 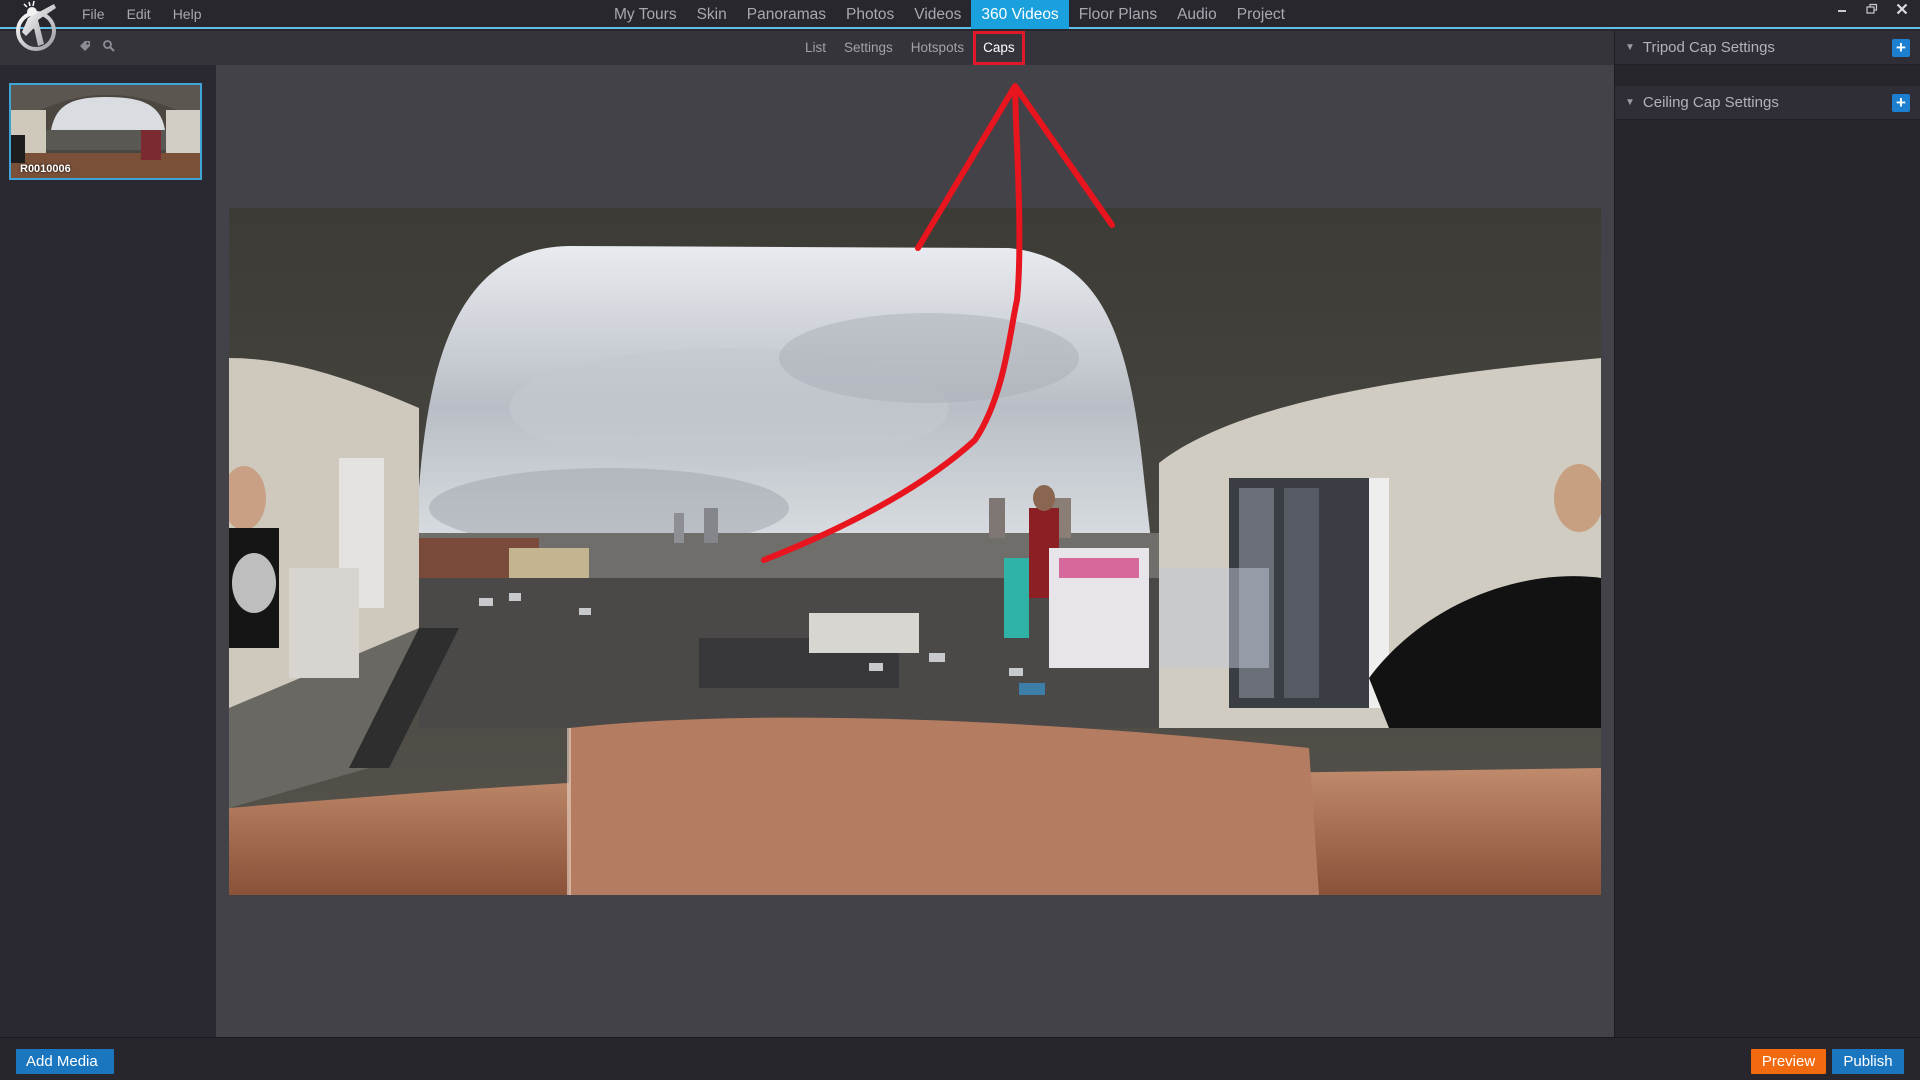 What do you see at coordinates (786, 14) in the screenshot?
I see `tab-panoramas: Panoramas` at bounding box center [786, 14].